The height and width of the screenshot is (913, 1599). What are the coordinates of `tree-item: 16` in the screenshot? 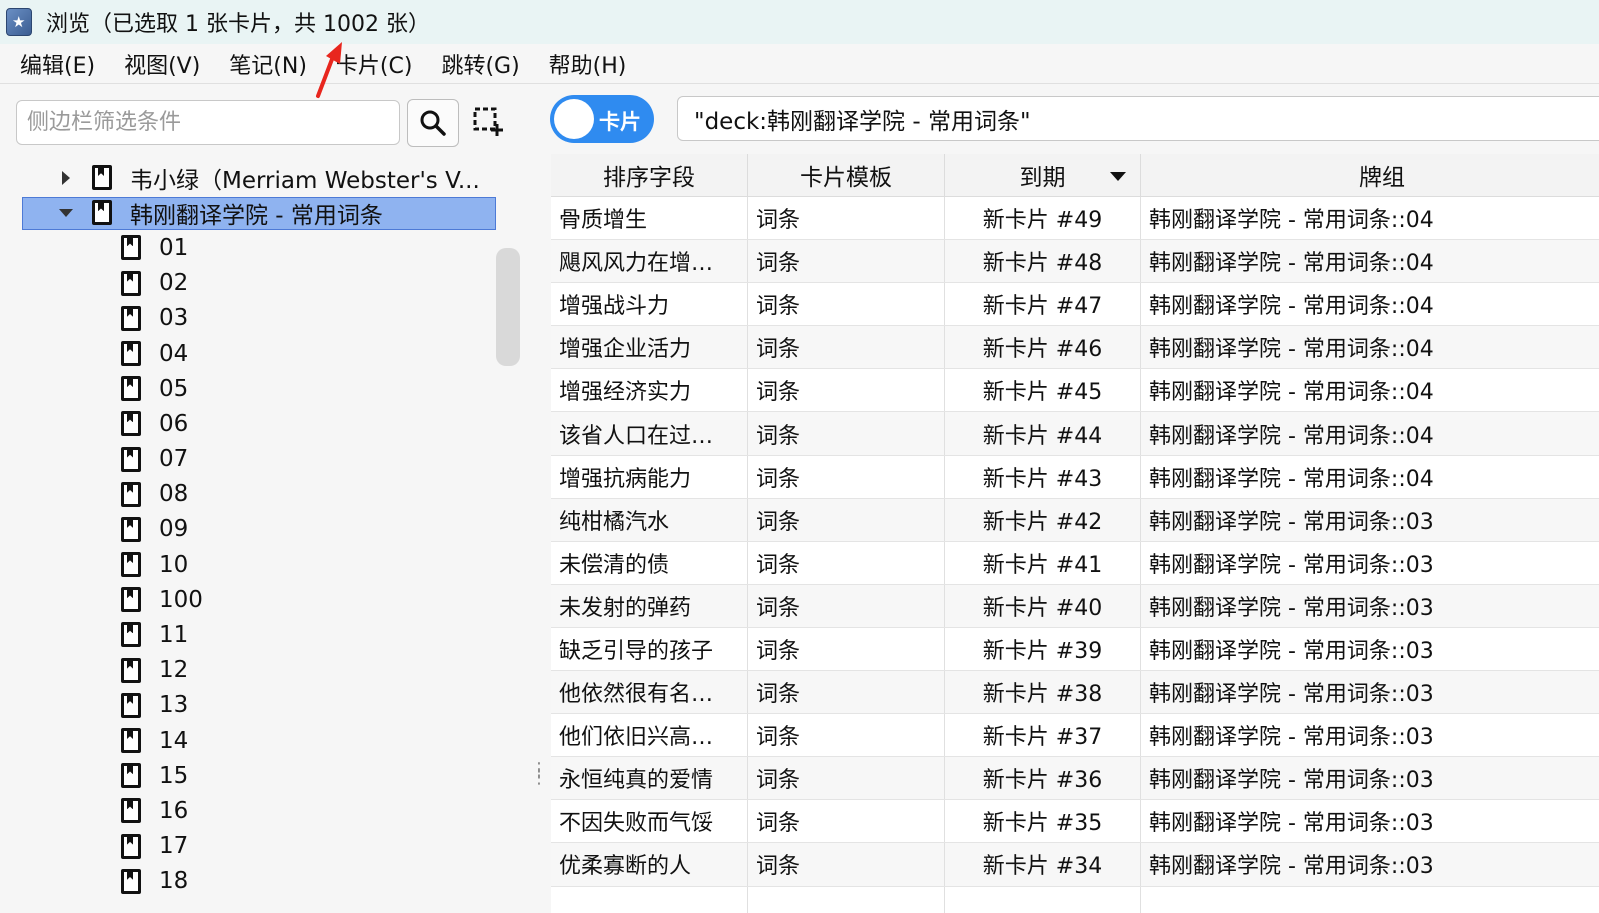 It's located at (260, 810).